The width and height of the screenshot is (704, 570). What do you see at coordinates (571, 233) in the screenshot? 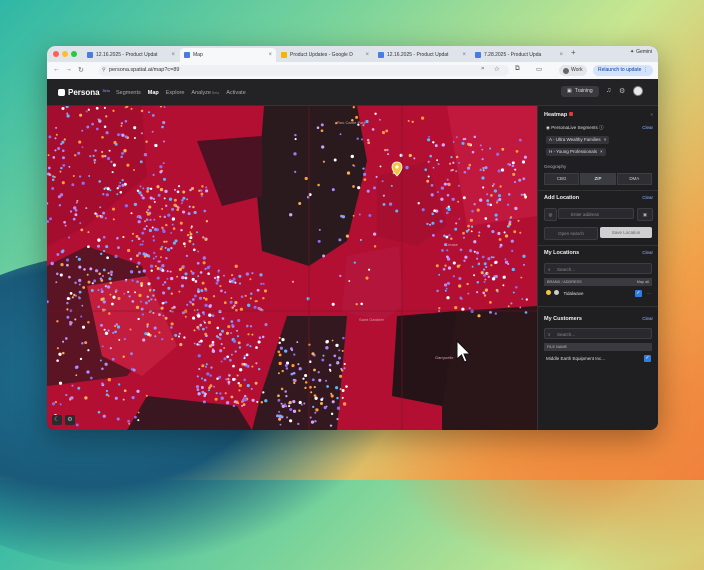
I see `open-search-button: Open search` at bounding box center [571, 233].